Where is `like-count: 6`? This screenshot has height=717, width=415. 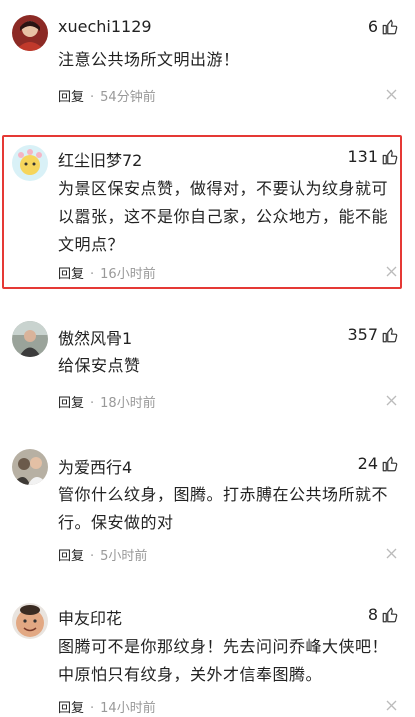 like-count: 6 is located at coordinates (372, 26).